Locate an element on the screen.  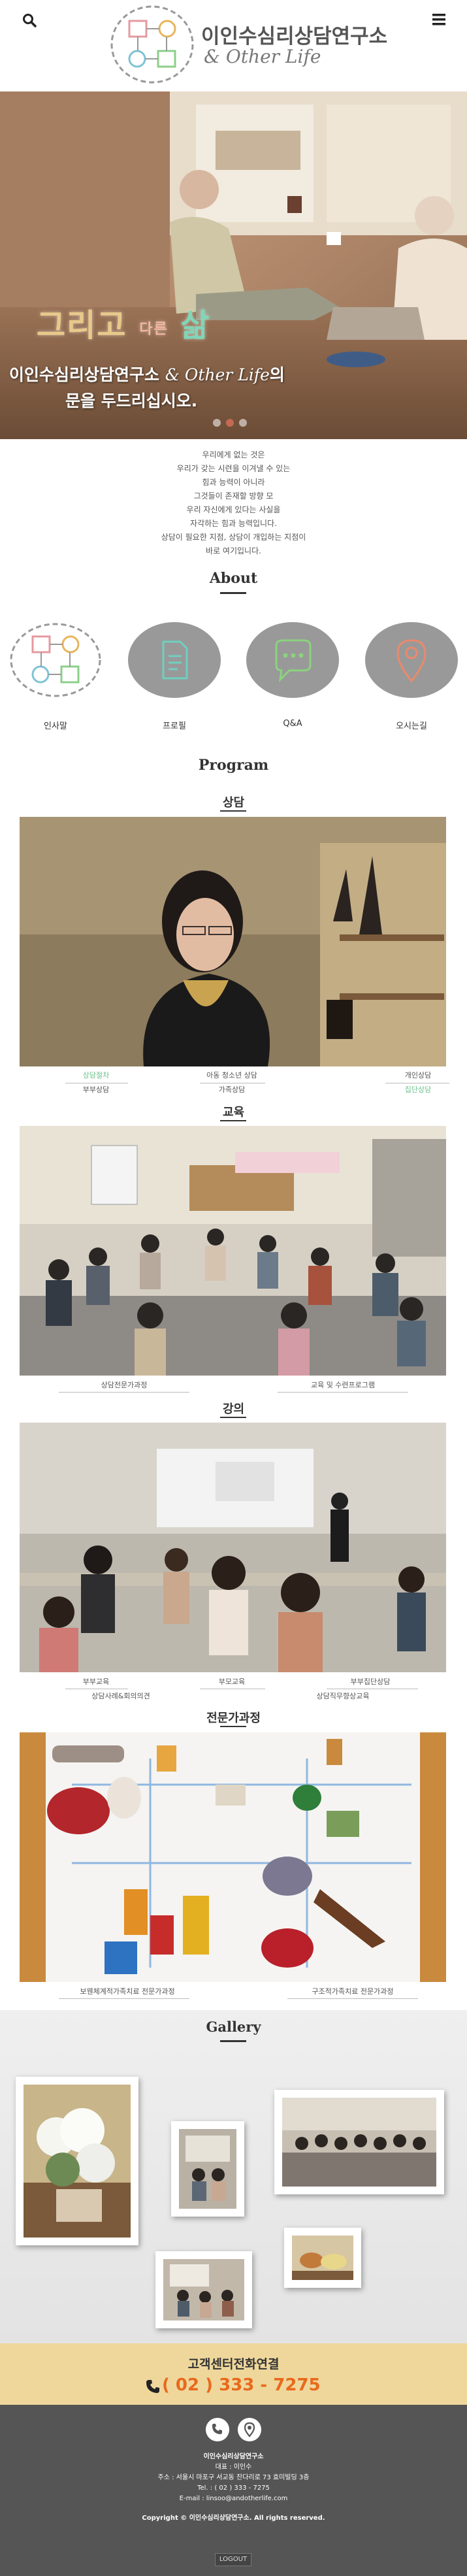
about-directions-button is located at coordinates (412, 660).